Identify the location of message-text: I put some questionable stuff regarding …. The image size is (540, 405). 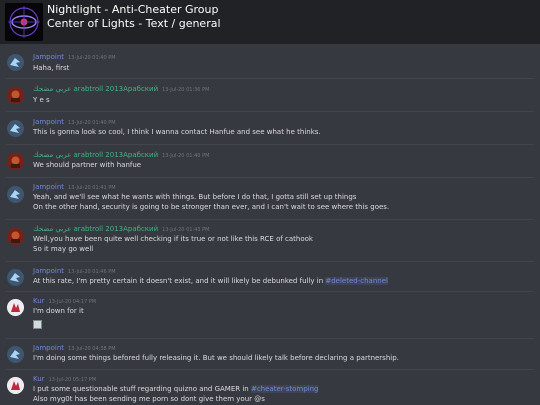
(142, 389).